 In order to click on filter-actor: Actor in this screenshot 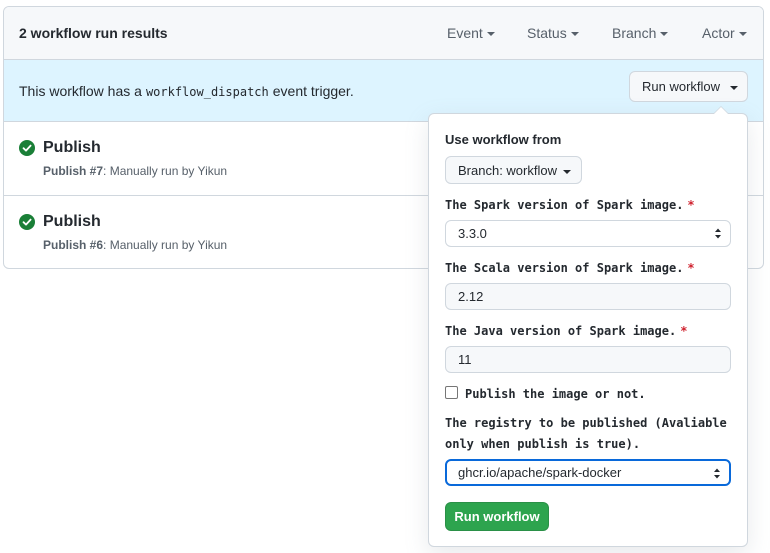, I will do `click(724, 33)`.